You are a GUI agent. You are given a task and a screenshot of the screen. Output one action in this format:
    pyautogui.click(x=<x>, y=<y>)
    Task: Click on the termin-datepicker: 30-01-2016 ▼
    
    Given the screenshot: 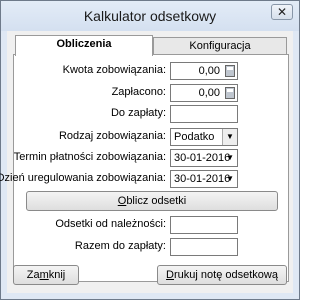 What is the action you would take?
    pyautogui.click(x=204, y=158)
    